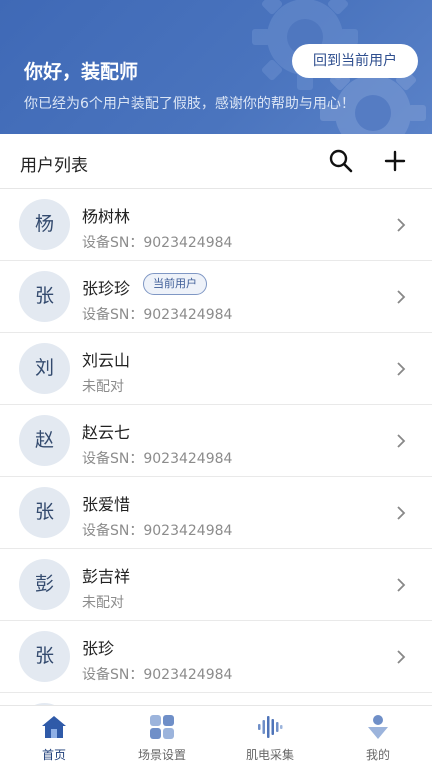  What do you see at coordinates (270, 727) in the screenshot?
I see `waveform-icon` at bounding box center [270, 727].